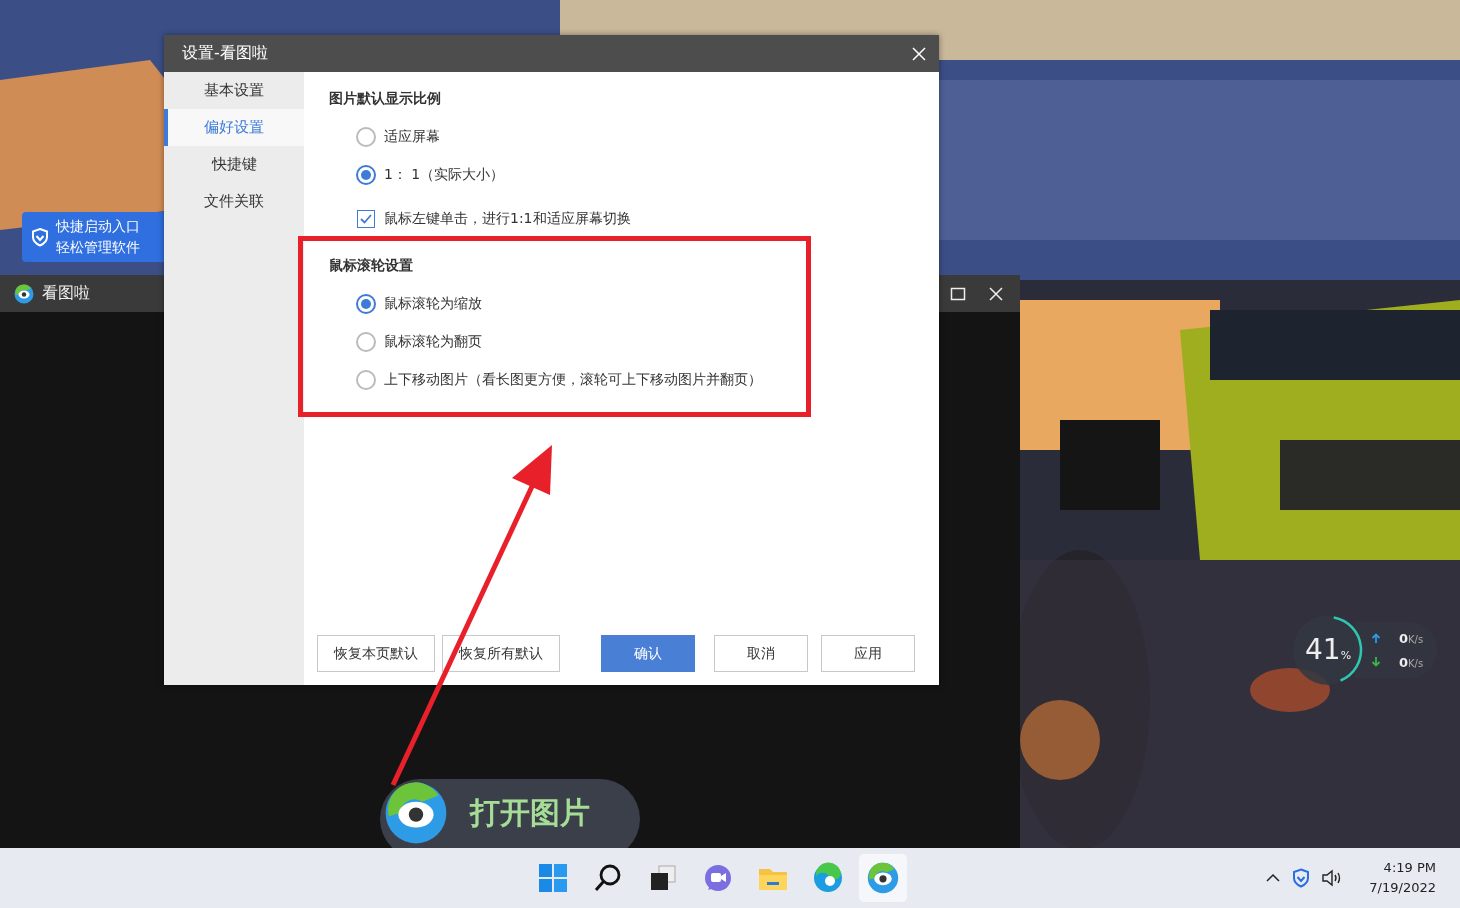 The width and height of the screenshot is (1460, 908). Describe the element at coordinates (1376, 662) in the screenshot. I see `download-arrow-icon` at that location.